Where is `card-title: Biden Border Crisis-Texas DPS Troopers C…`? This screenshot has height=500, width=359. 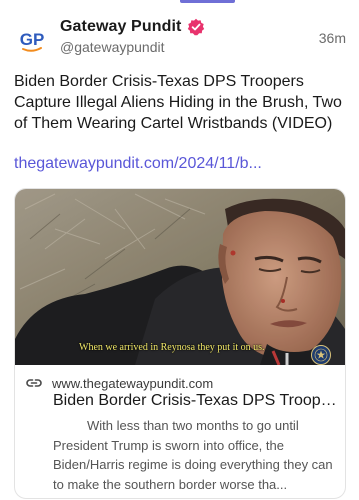
card-title: Biden Border Crisis-Texas DPS Troopers C… is located at coordinates (195, 401).